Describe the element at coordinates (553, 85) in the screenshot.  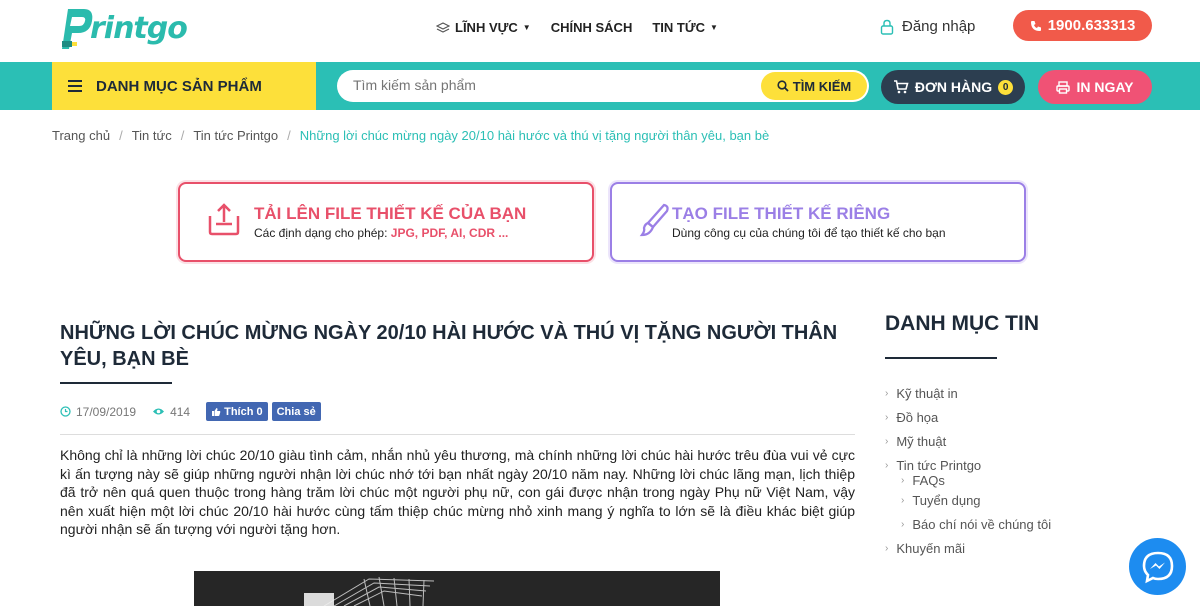
I see `search-input` at that location.